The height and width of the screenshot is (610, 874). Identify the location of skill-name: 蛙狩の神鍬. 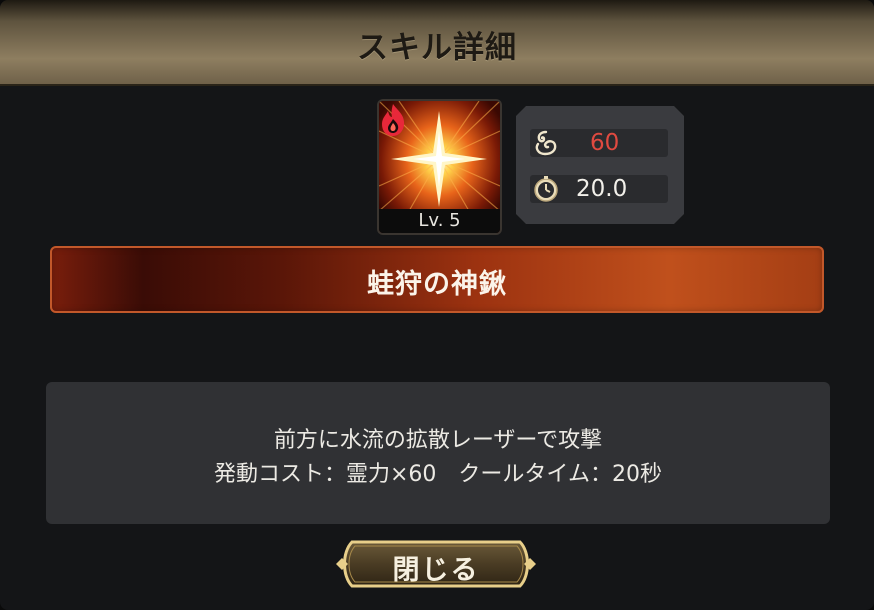
(437, 284).